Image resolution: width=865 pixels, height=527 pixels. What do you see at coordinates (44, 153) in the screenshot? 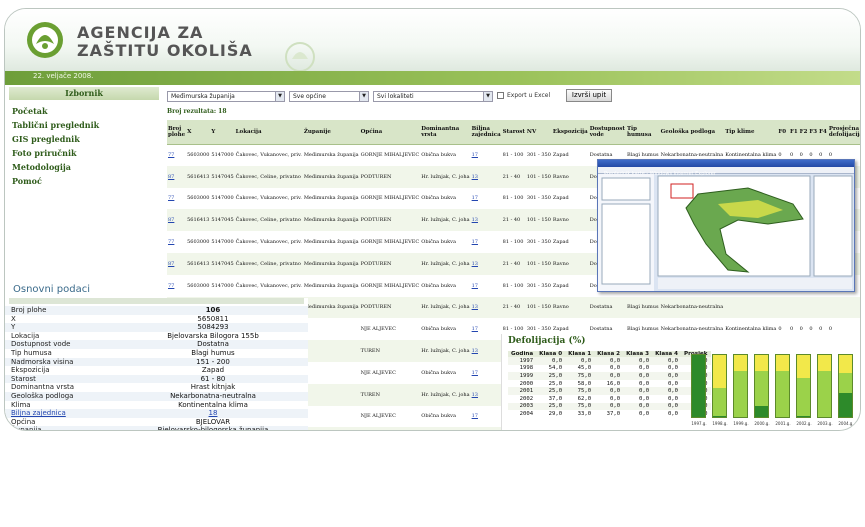
I see `nav-foto-prirucnik: Foto priručnik` at bounding box center [44, 153].